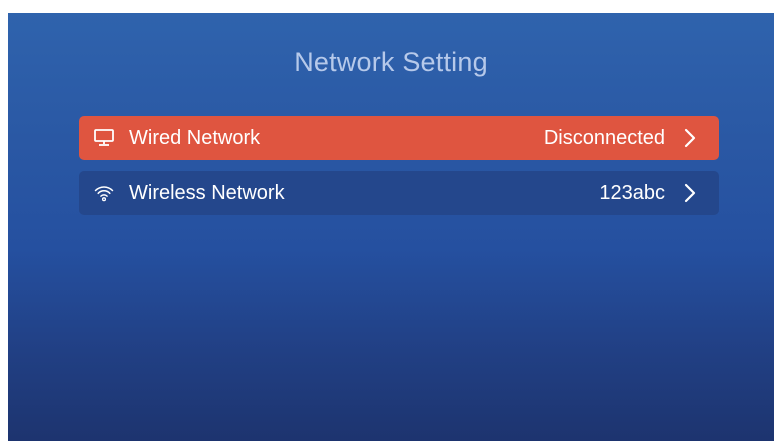 This screenshot has height=443, width=782. What do you see at coordinates (104, 138) in the screenshot?
I see `monitor-icon` at bounding box center [104, 138].